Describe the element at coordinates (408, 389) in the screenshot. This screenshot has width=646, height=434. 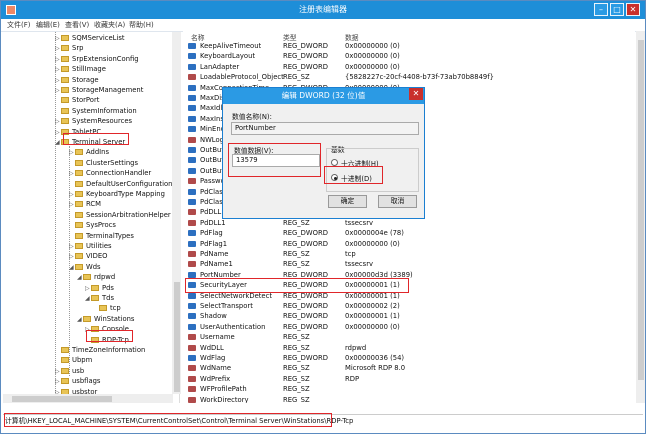
I see `value-row: WFProfilePath REG_SZ` at that location.